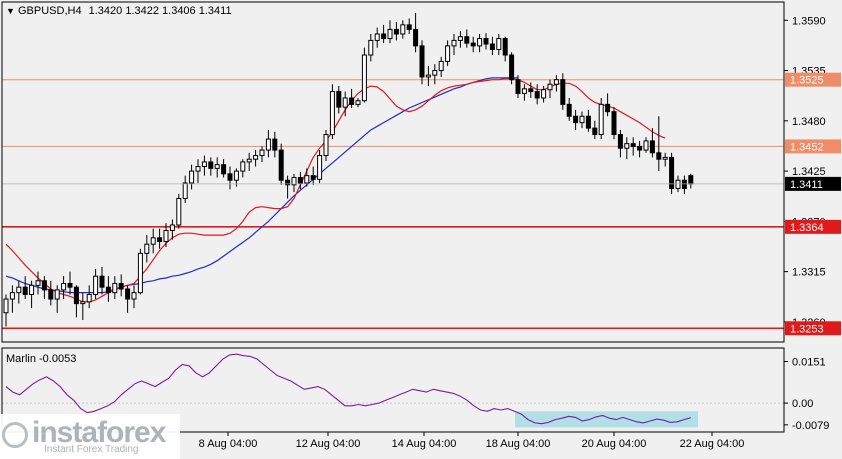 This screenshot has height=459, width=842. What do you see at coordinates (712, 444) in the screenshot?
I see `time-axis-label: 22 Aug 04:00` at bounding box center [712, 444].